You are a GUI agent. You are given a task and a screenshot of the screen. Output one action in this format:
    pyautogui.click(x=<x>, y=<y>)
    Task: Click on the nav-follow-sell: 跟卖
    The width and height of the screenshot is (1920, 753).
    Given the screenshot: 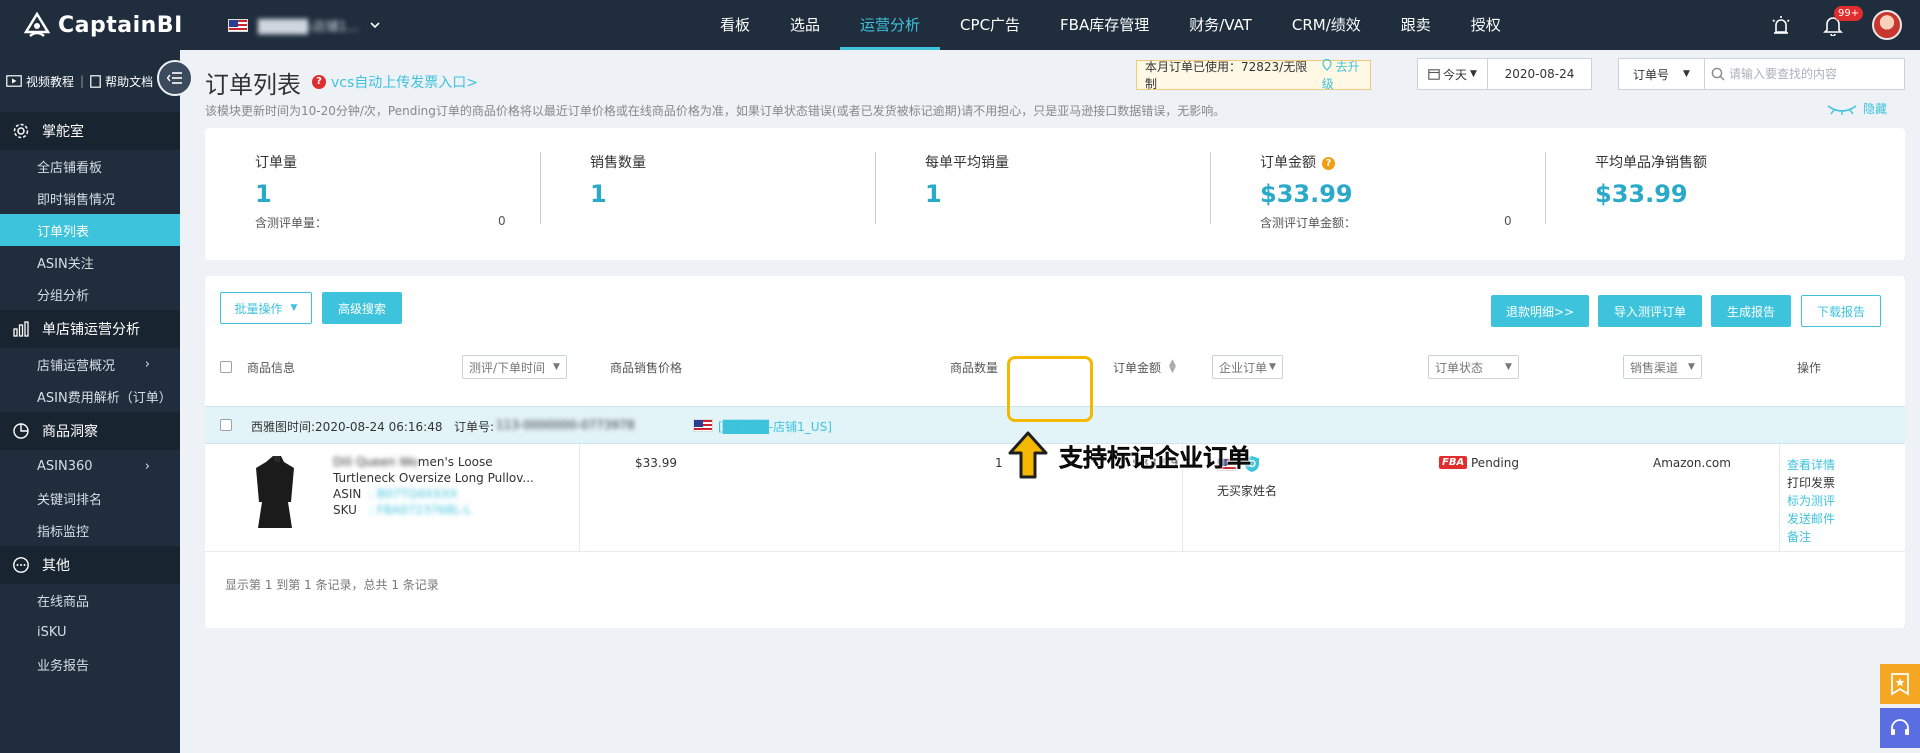 What is the action you would take?
    pyautogui.click(x=1416, y=25)
    